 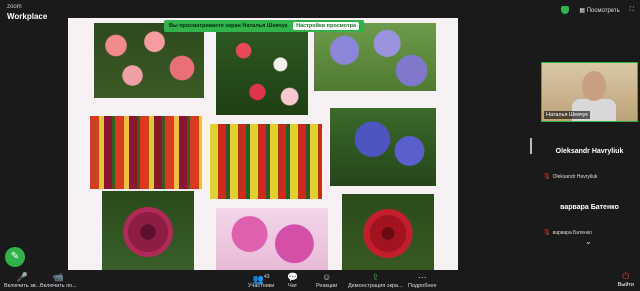 What do you see at coordinates (27, 16) in the screenshot?
I see `logo-big: Workplace` at bounding box center [27, 16].